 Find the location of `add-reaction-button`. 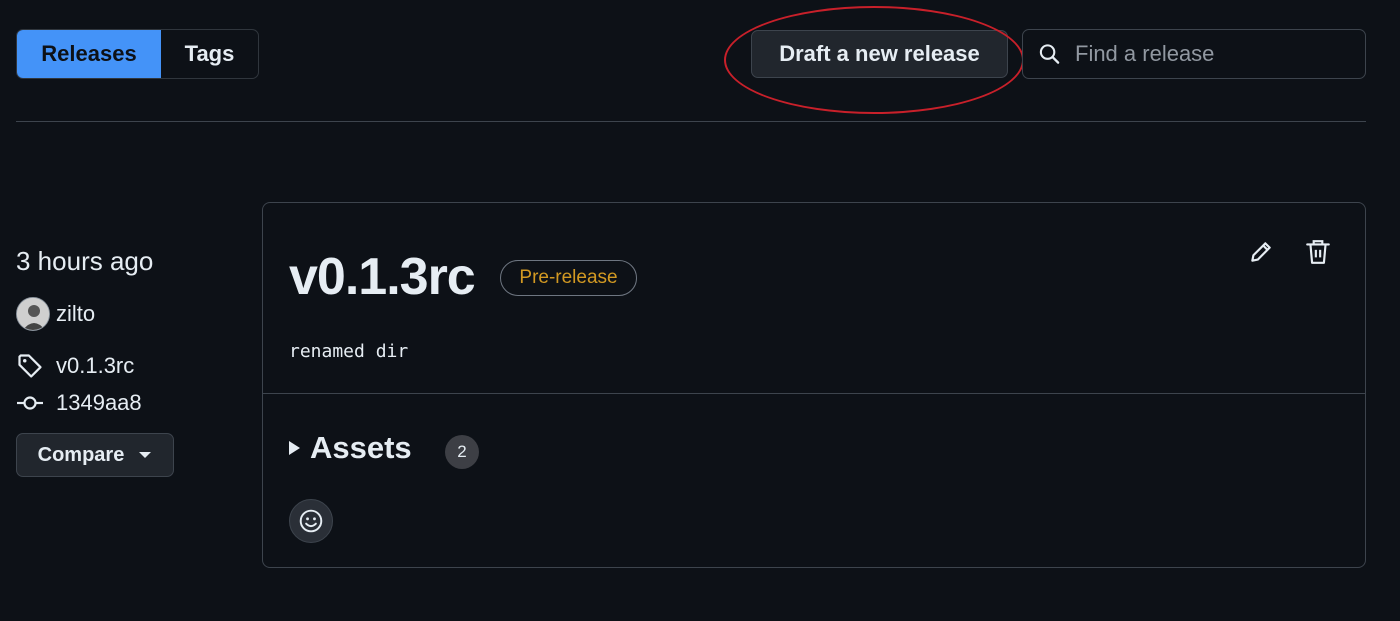

add-reaction-button is located at coordinates (311, 521).